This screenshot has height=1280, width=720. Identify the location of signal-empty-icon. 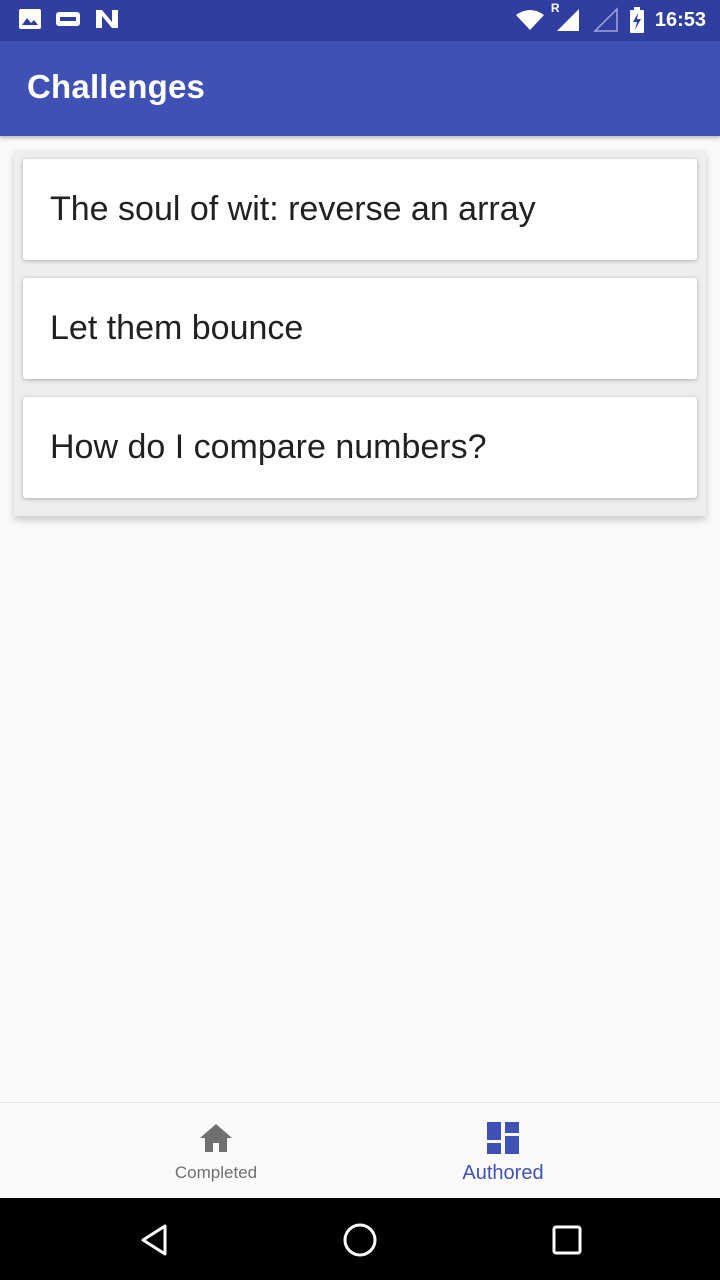
(606, 20).